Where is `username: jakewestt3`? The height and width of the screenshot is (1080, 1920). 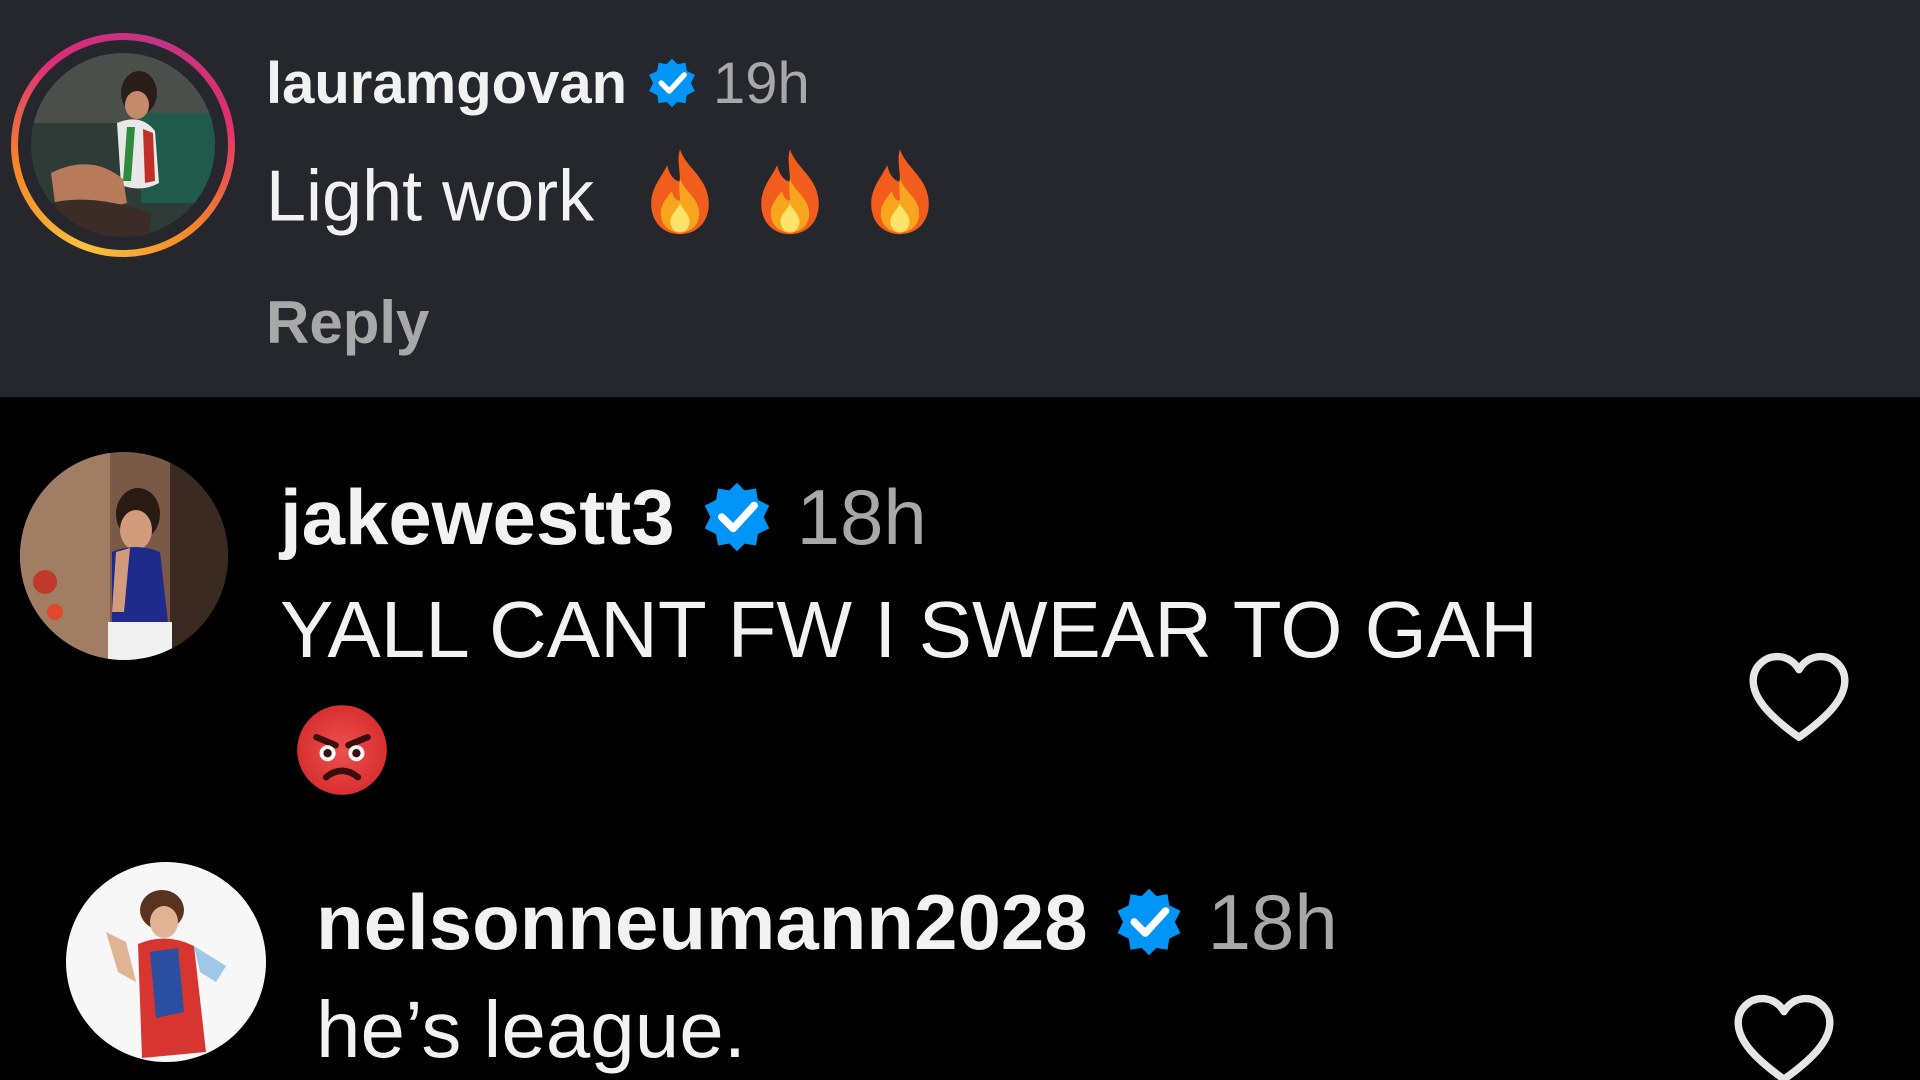 username: jakewestt3 is located at coordinates (477, 517).